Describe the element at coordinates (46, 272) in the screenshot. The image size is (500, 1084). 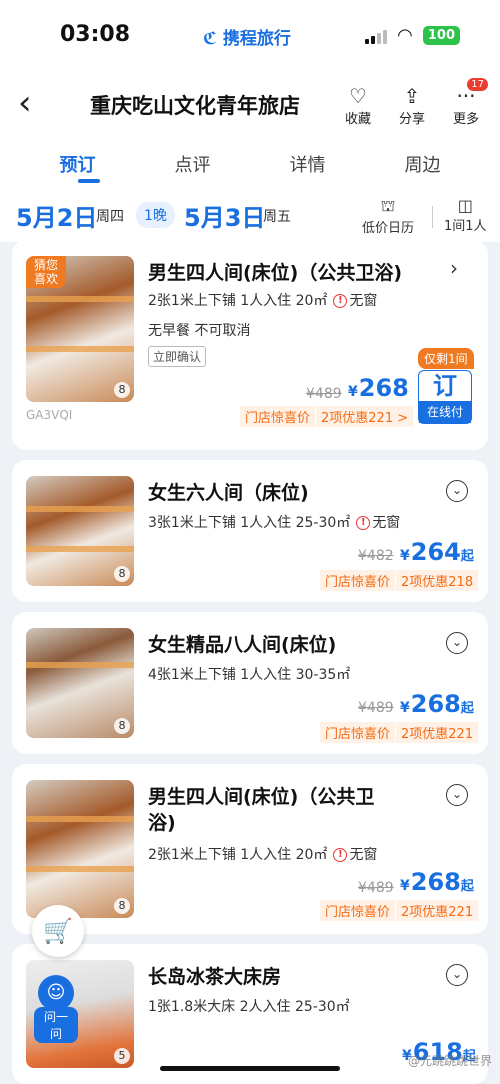
I see `recommend-tag: 猜您喜欢` at that location.